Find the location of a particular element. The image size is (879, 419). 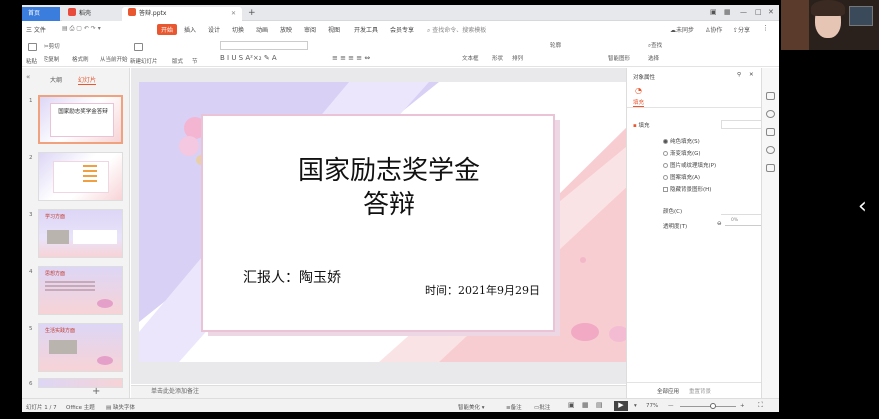

pin-icon: ⚲ is located at coordinates (739, 75).